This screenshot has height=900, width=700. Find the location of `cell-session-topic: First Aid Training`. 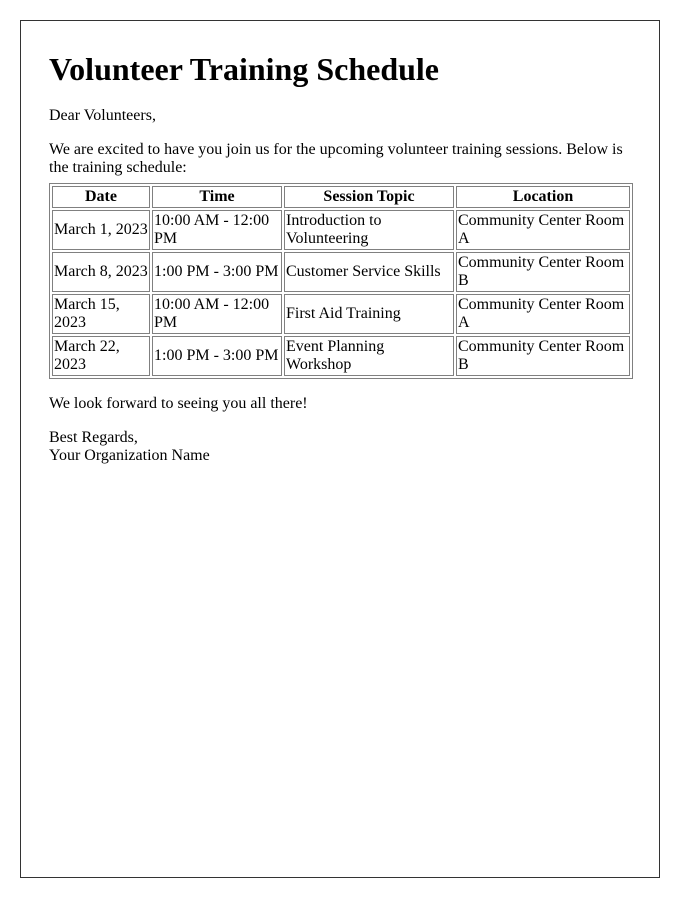

cell-session-topic: First Aid Training is located at coordinates (369, 314).